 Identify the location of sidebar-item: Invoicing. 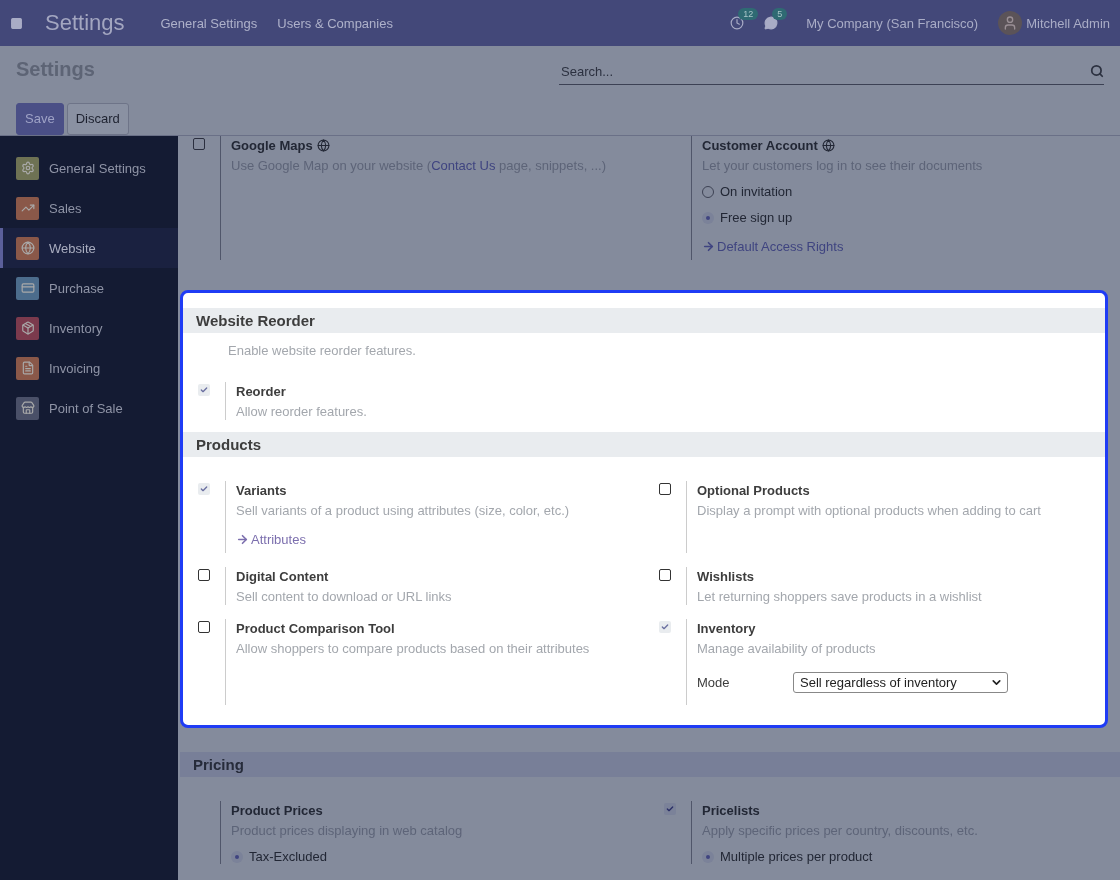
(89, 368).